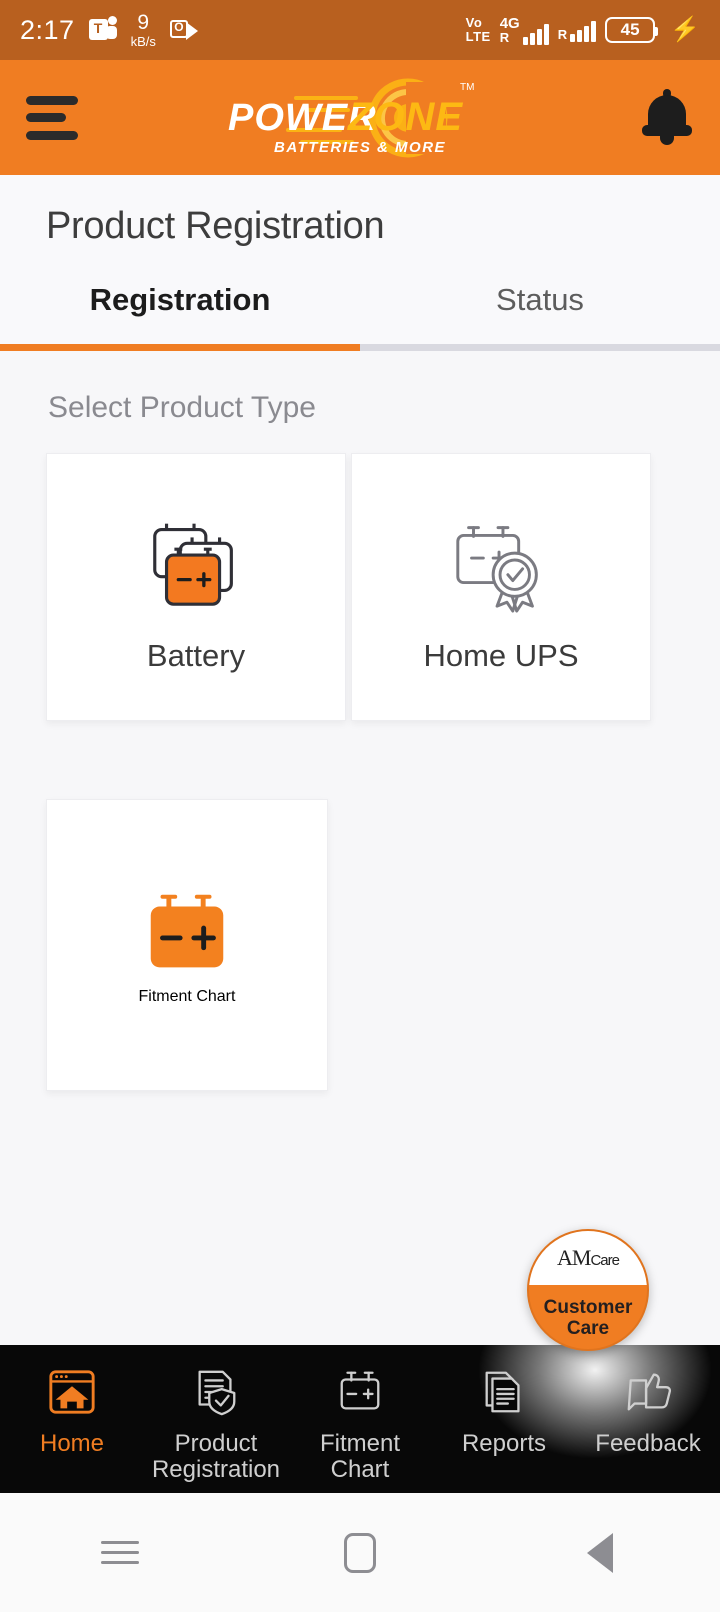  Describe the element at coordinates (360, 1469) in the screenshot. I see `nav-label-line-2: Chart` at that location.